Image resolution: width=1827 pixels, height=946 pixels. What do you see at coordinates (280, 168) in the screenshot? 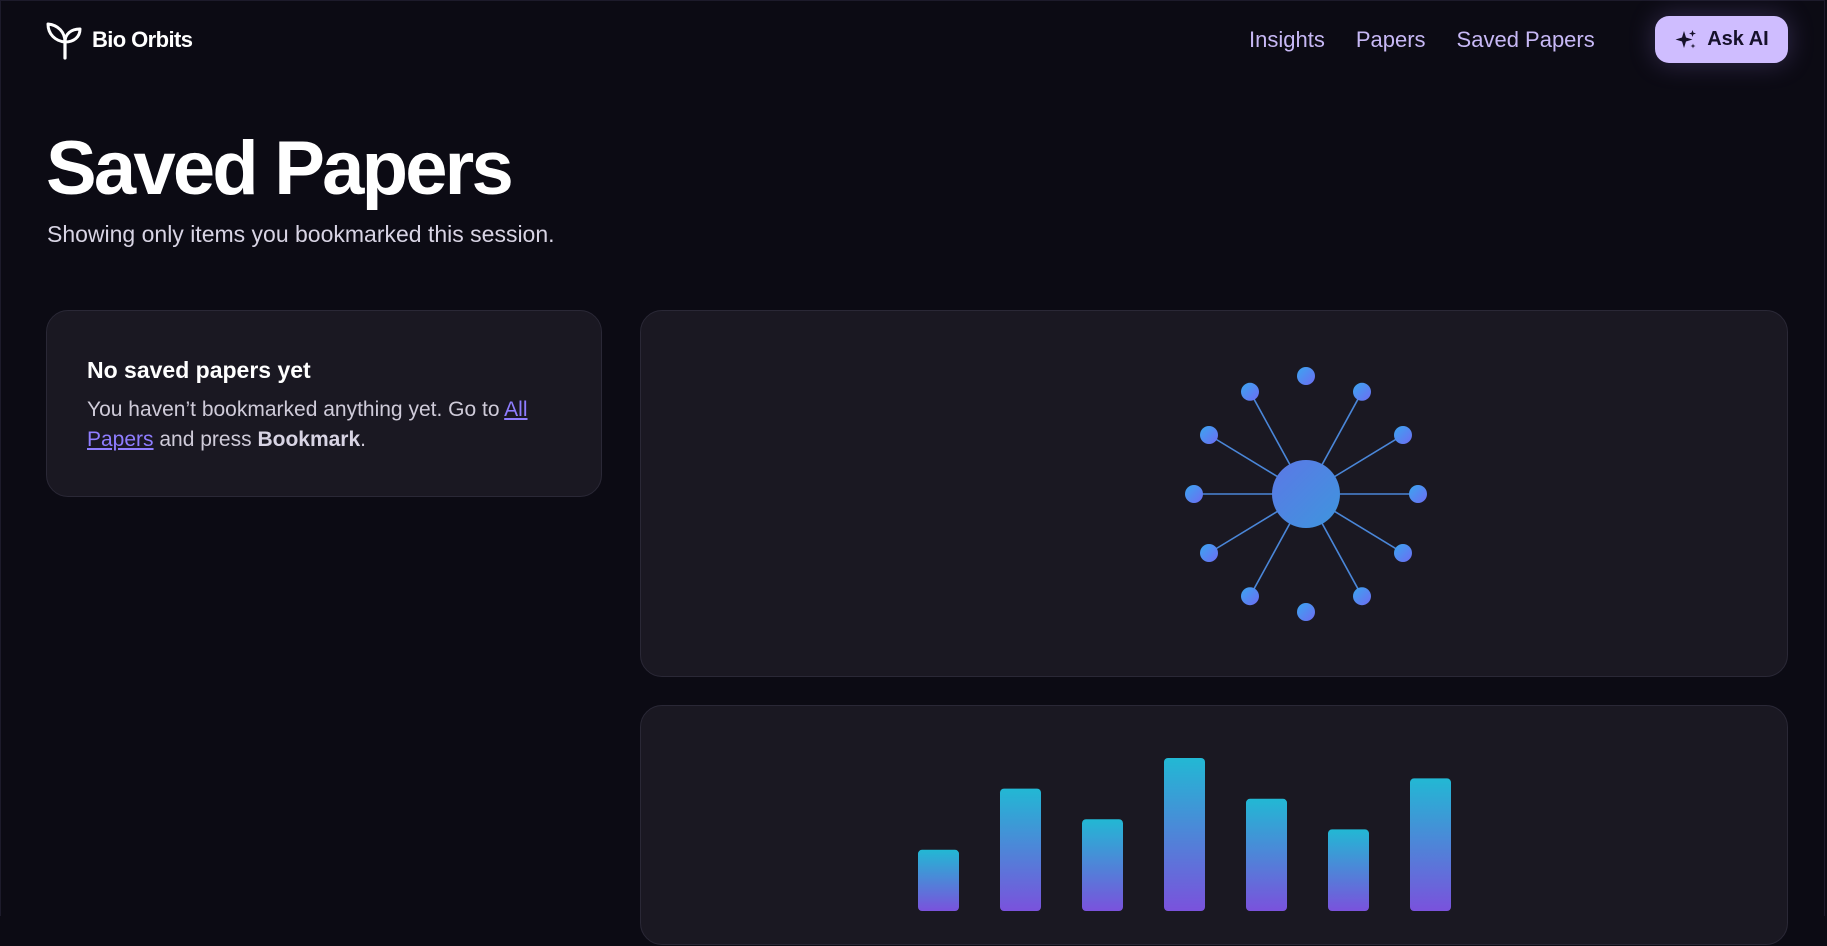
I see `page-title: Saved Papers` at bounding box center [280, 168].